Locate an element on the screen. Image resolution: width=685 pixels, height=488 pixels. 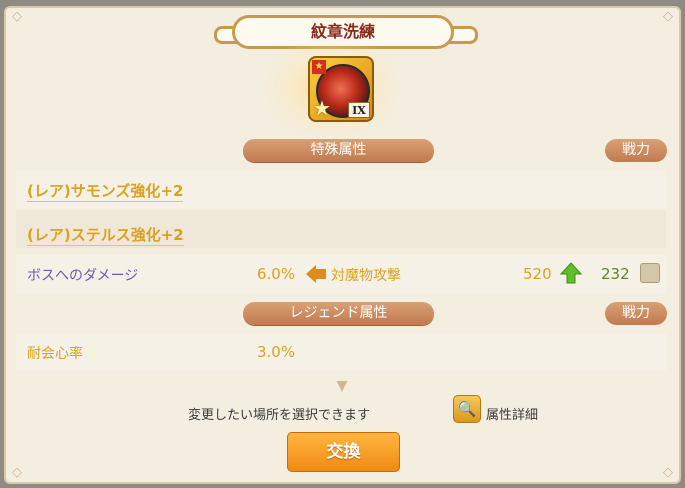
star-icon: ★ is located at coordinates (322, 108).